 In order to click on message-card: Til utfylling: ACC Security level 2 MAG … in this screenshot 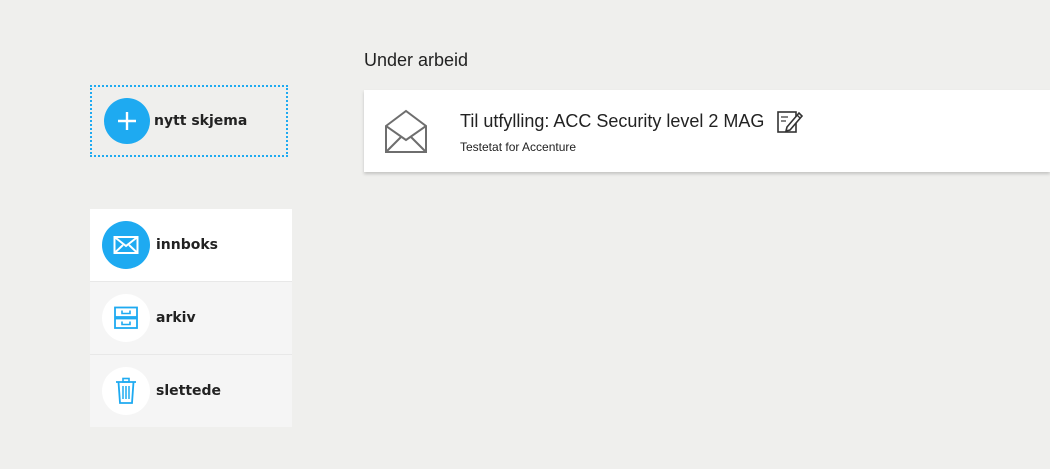, I will do `click(707, 131)`.